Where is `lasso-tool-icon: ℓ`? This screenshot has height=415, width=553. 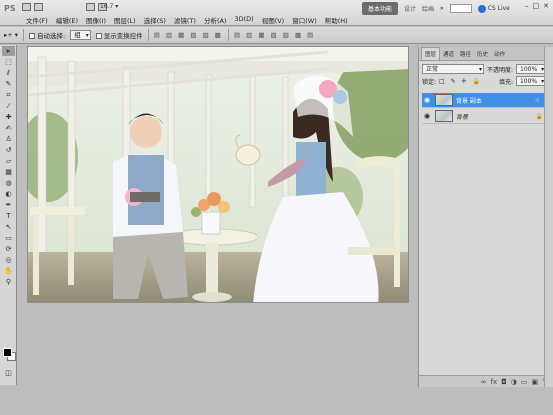 lasso-tool-icon: ℓ is located at coordinates (8, 73).